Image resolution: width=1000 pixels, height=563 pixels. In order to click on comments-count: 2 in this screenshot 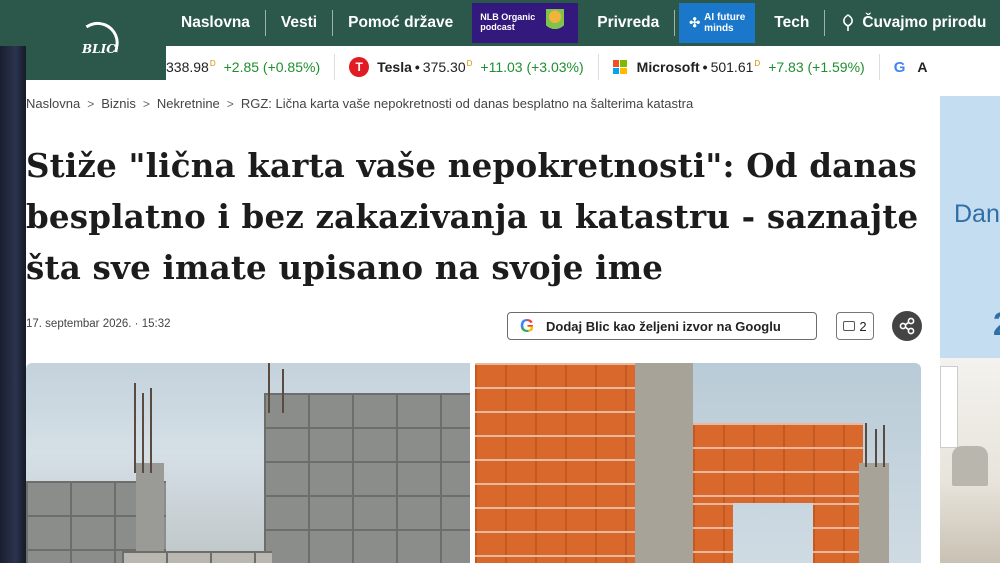, I will do `click(863, 326)`.